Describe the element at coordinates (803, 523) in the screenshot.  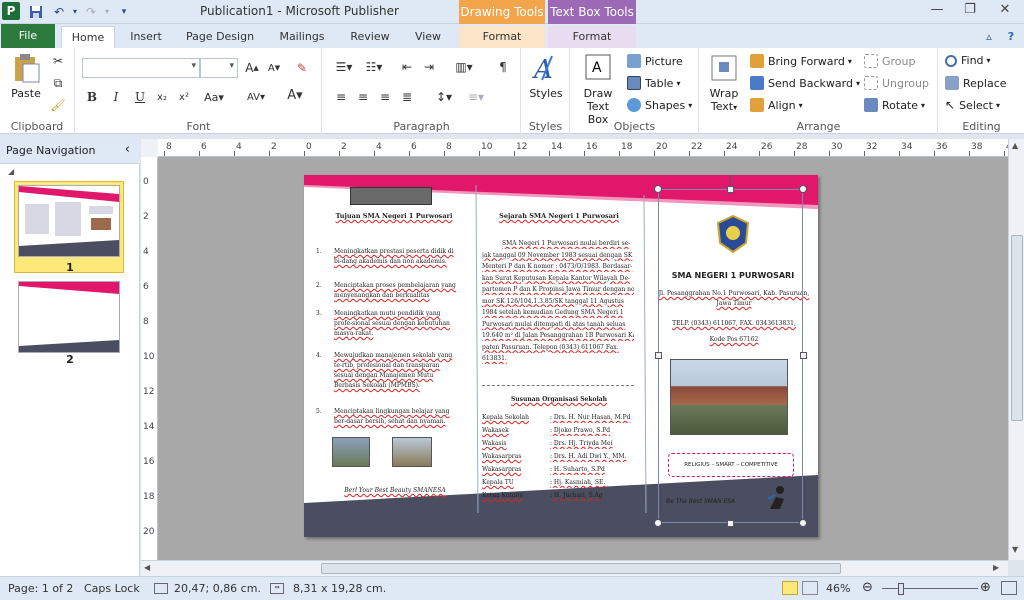
I see `resize-handle-se` at that location.